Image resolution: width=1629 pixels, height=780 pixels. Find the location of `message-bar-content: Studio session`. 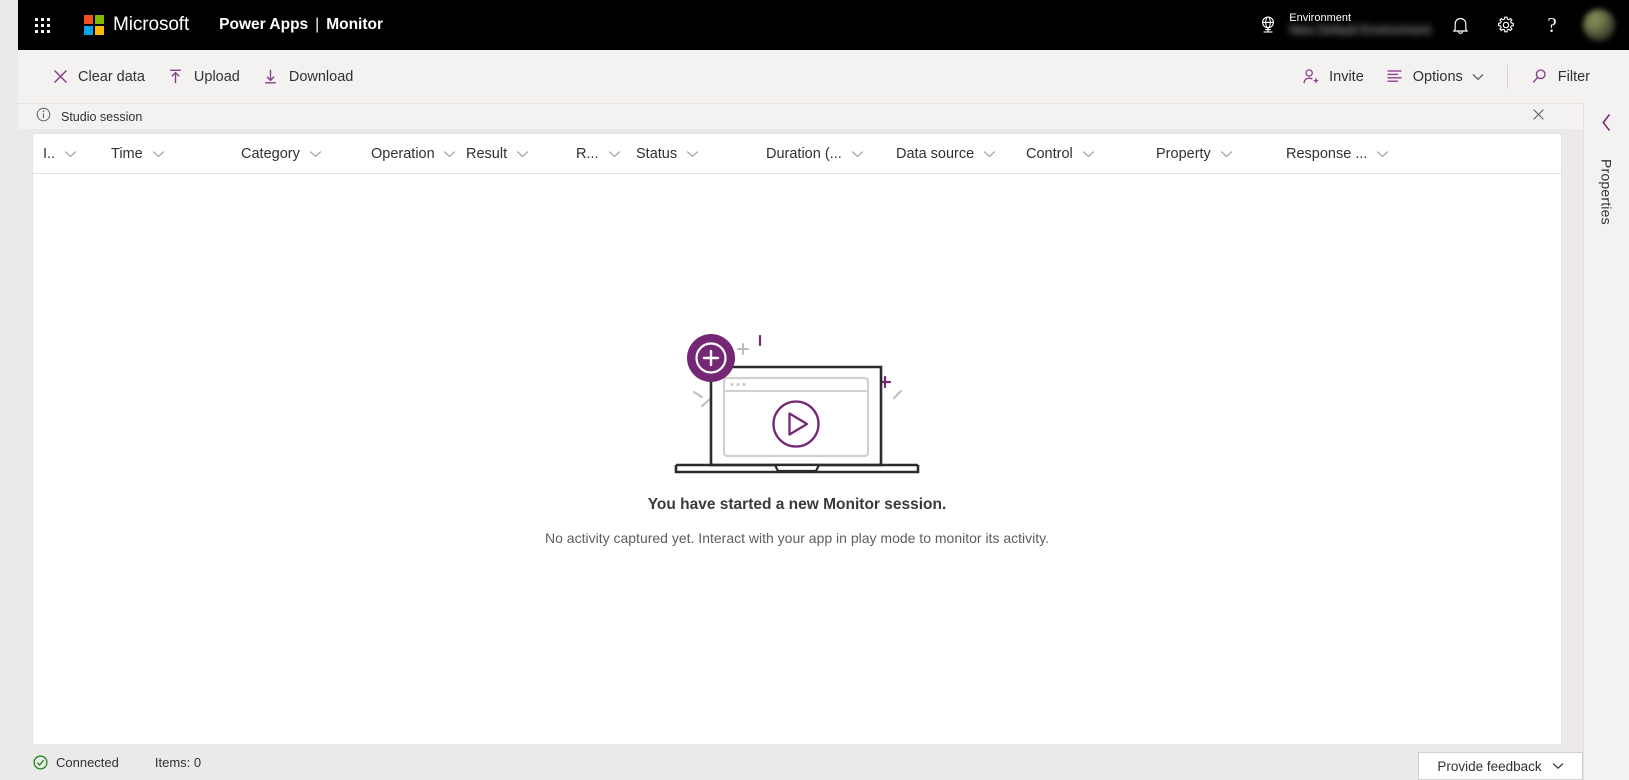

message-bar-content: Studio session is located at coordinates (80, 117).